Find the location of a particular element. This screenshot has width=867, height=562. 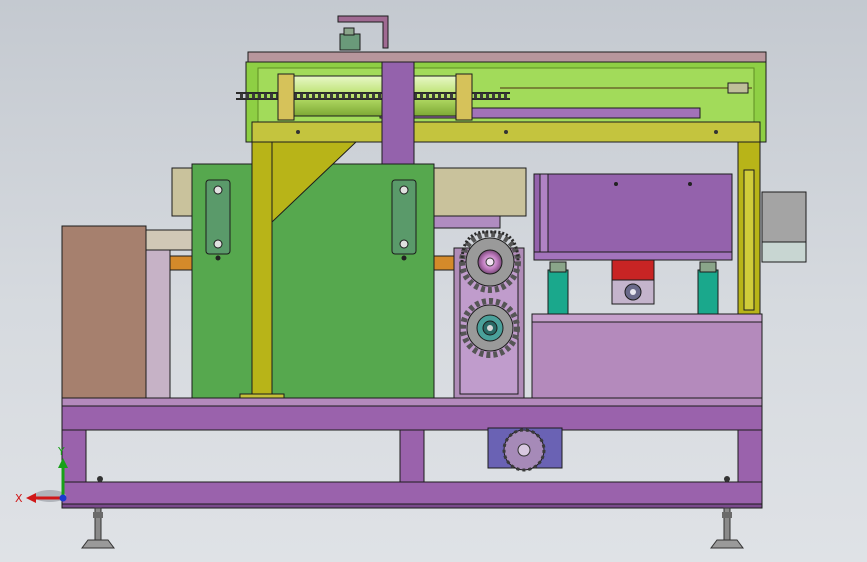

triad-z-axis-icon is located at coordinates (63, 498).